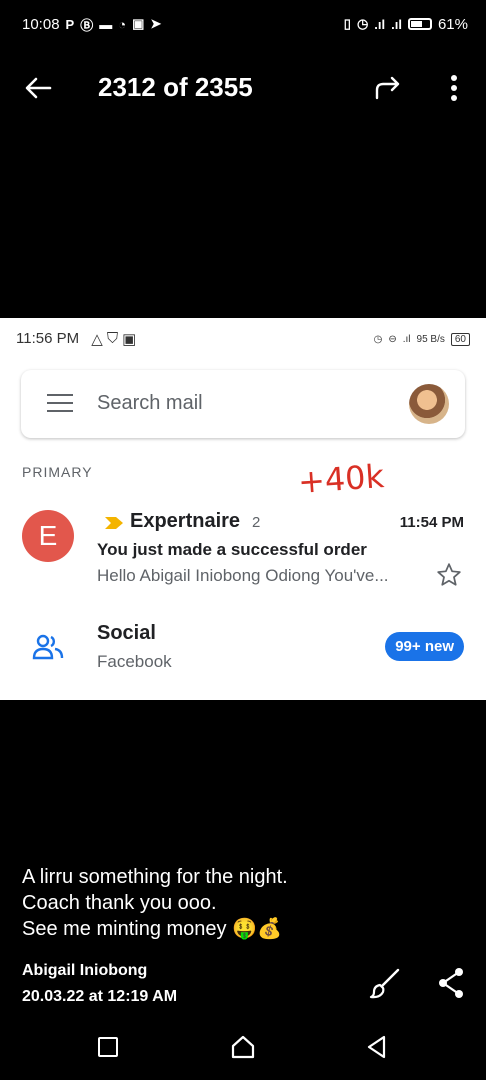 This screenshot has width=486, height=1080. What do you see at coordinates (100, 996) in the screenshot?
I see `post-date: 20.03.22 at 12:19 AM` at bounding box center [100, 996].